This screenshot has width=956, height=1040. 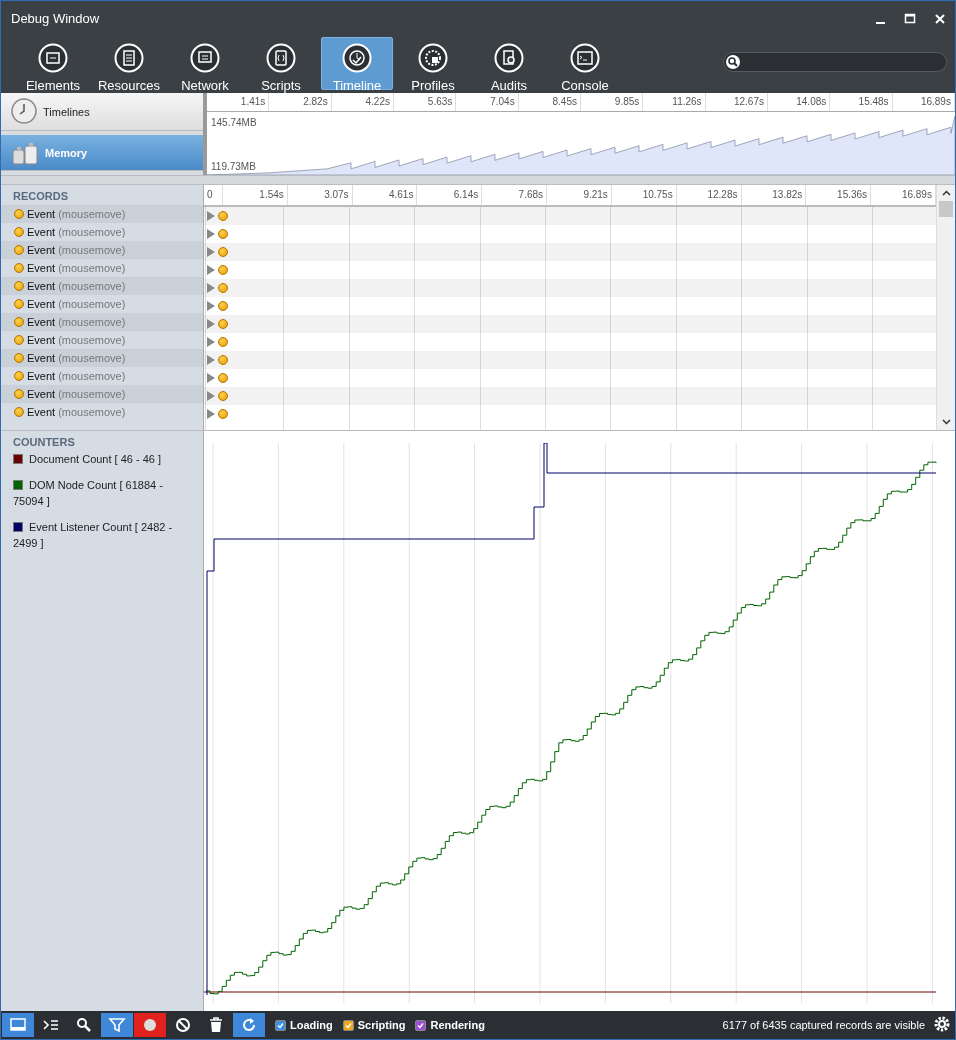 What do you see at coordinates (249, 1025) in the screenshot?
I see `refresh-button` at bounding box center [249, 1025].